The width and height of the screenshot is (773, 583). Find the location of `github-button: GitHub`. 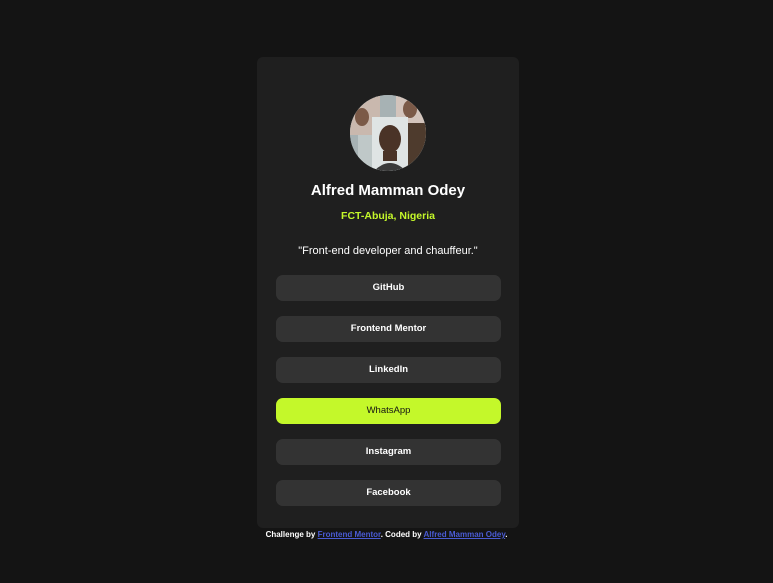

github-button: GitHub is located at coordinates (388, 288).